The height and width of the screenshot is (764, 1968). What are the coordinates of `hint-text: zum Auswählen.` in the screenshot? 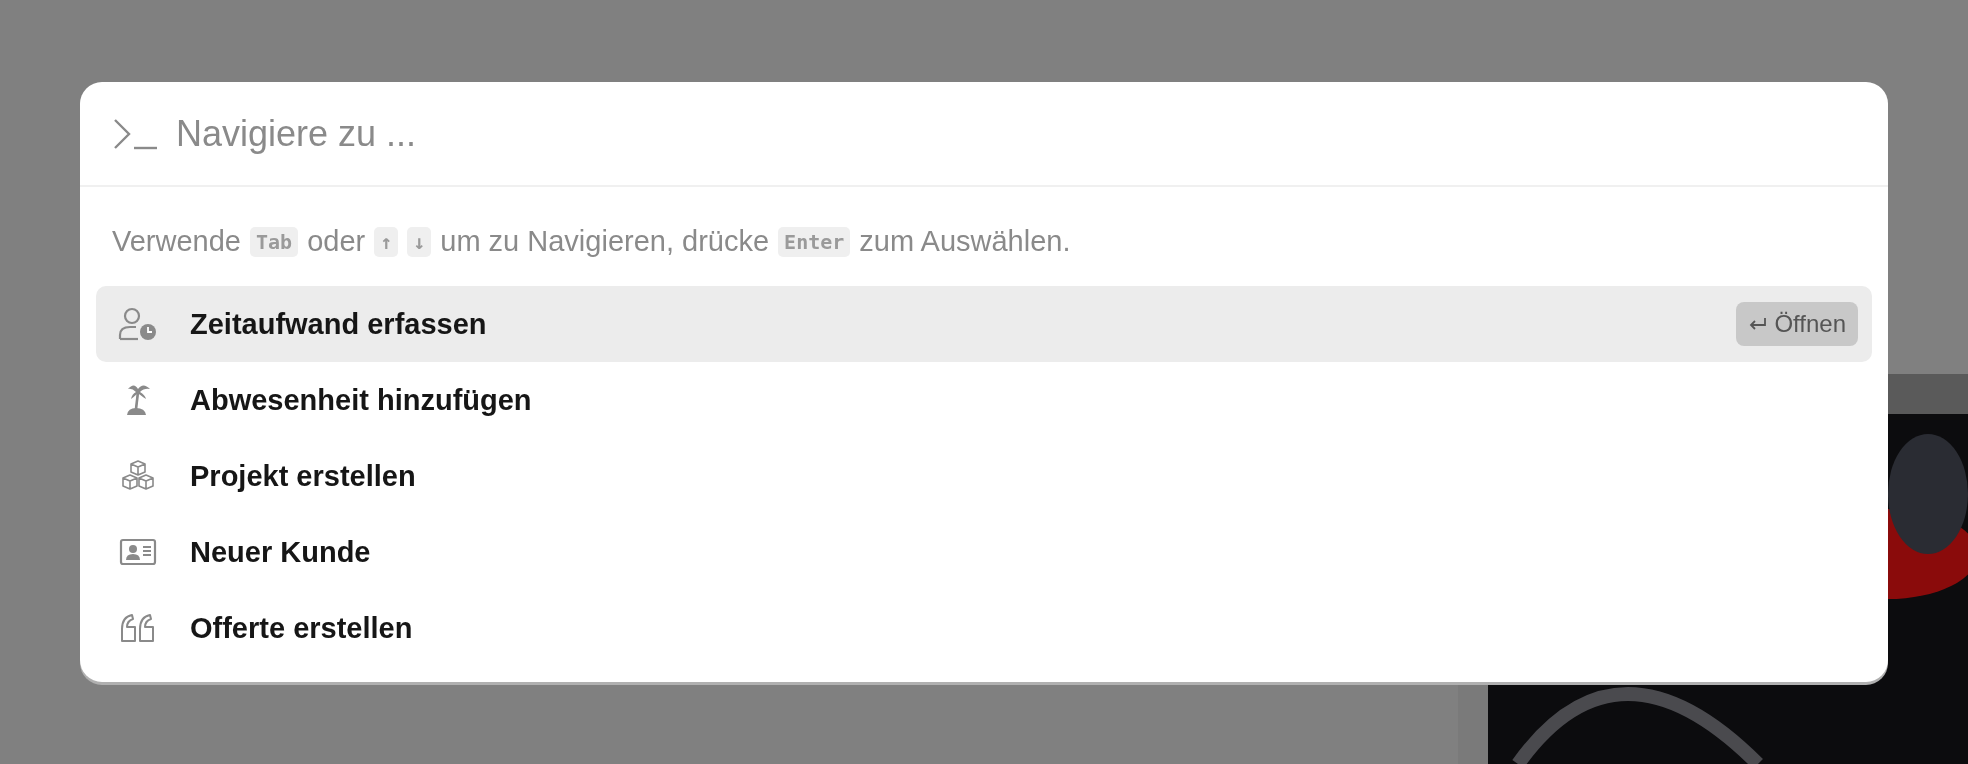 It's located at (965, 241).